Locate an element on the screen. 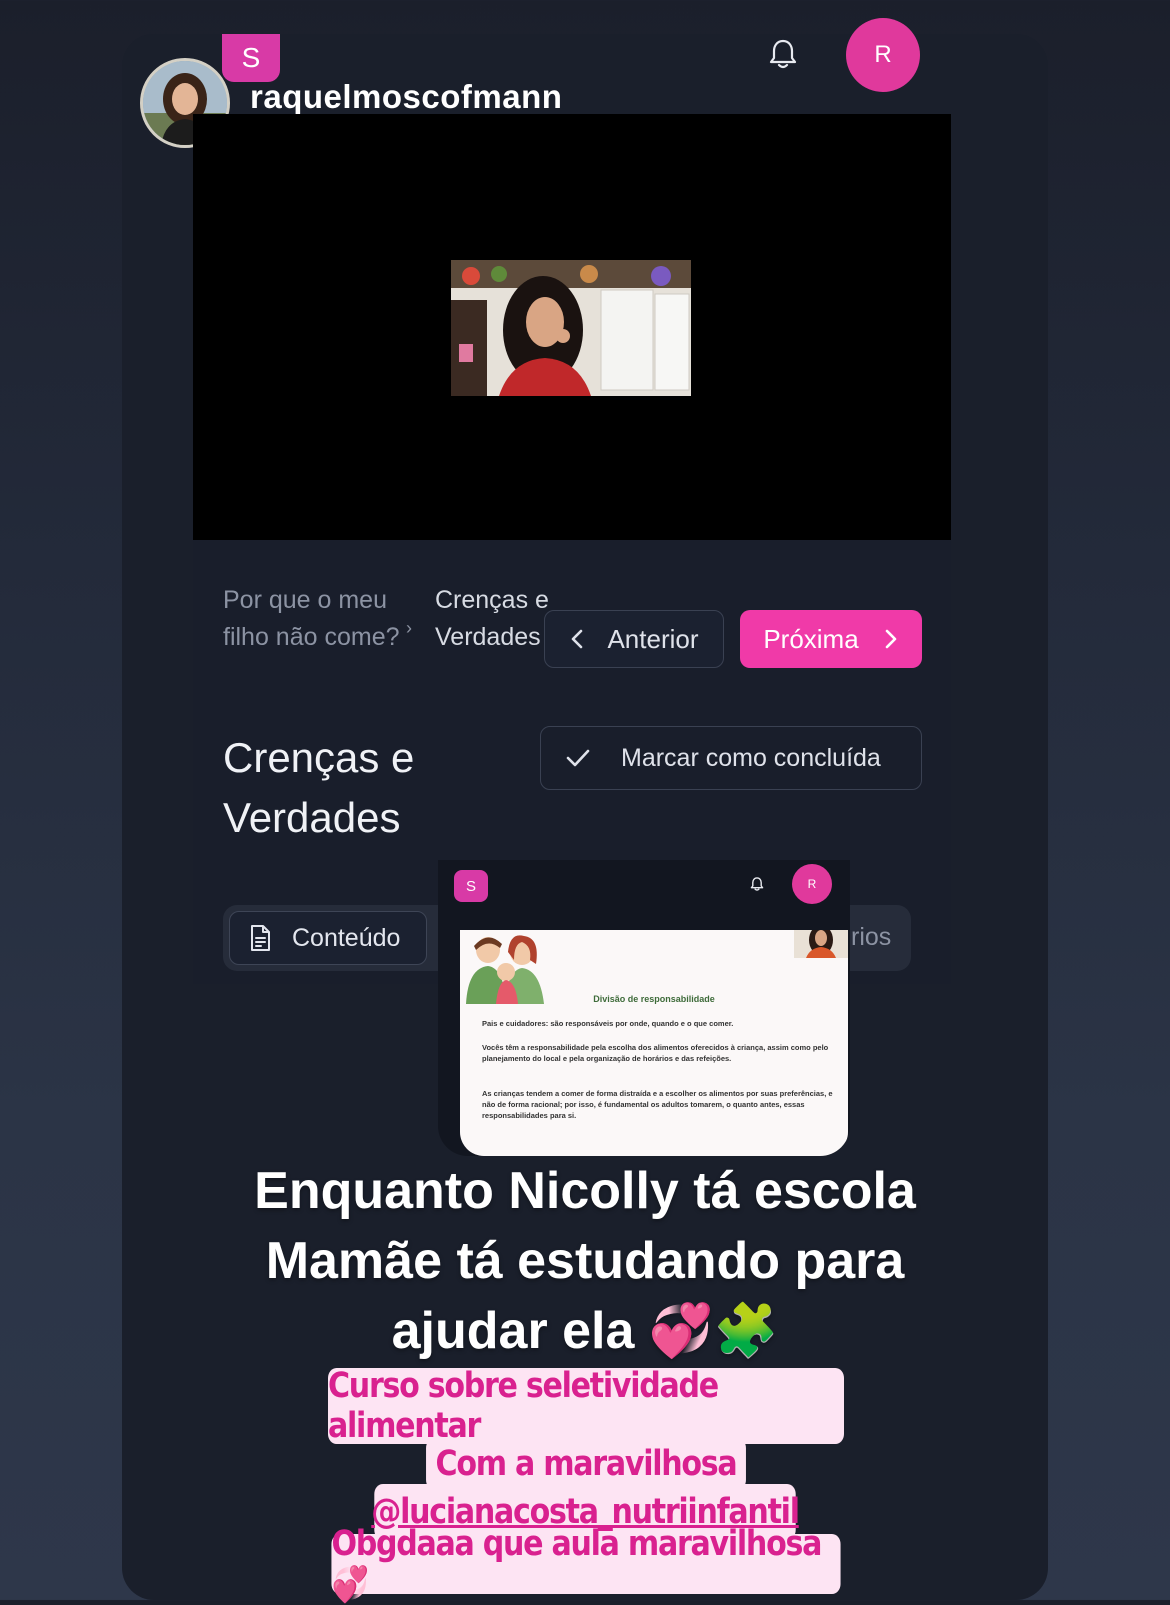  inner-user-avatar-letter: R is located at coordinates (812, 884).